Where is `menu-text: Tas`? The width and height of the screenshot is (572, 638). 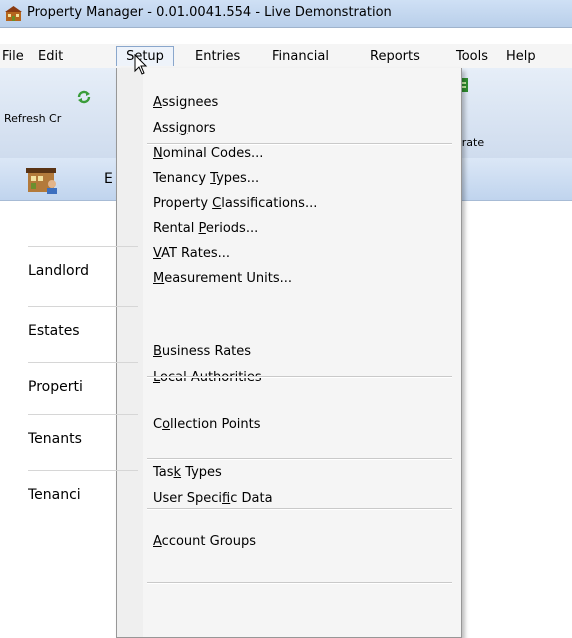
menu-text: Tas is located at coordinates (163, 472).